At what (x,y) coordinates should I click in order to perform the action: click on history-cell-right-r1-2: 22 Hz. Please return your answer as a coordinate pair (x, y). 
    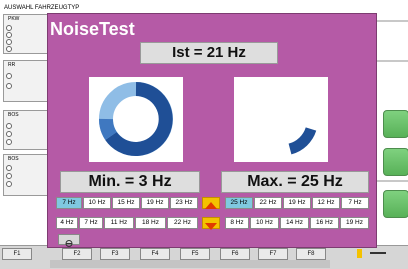
    Looking at the image, I should click on (268, 203).